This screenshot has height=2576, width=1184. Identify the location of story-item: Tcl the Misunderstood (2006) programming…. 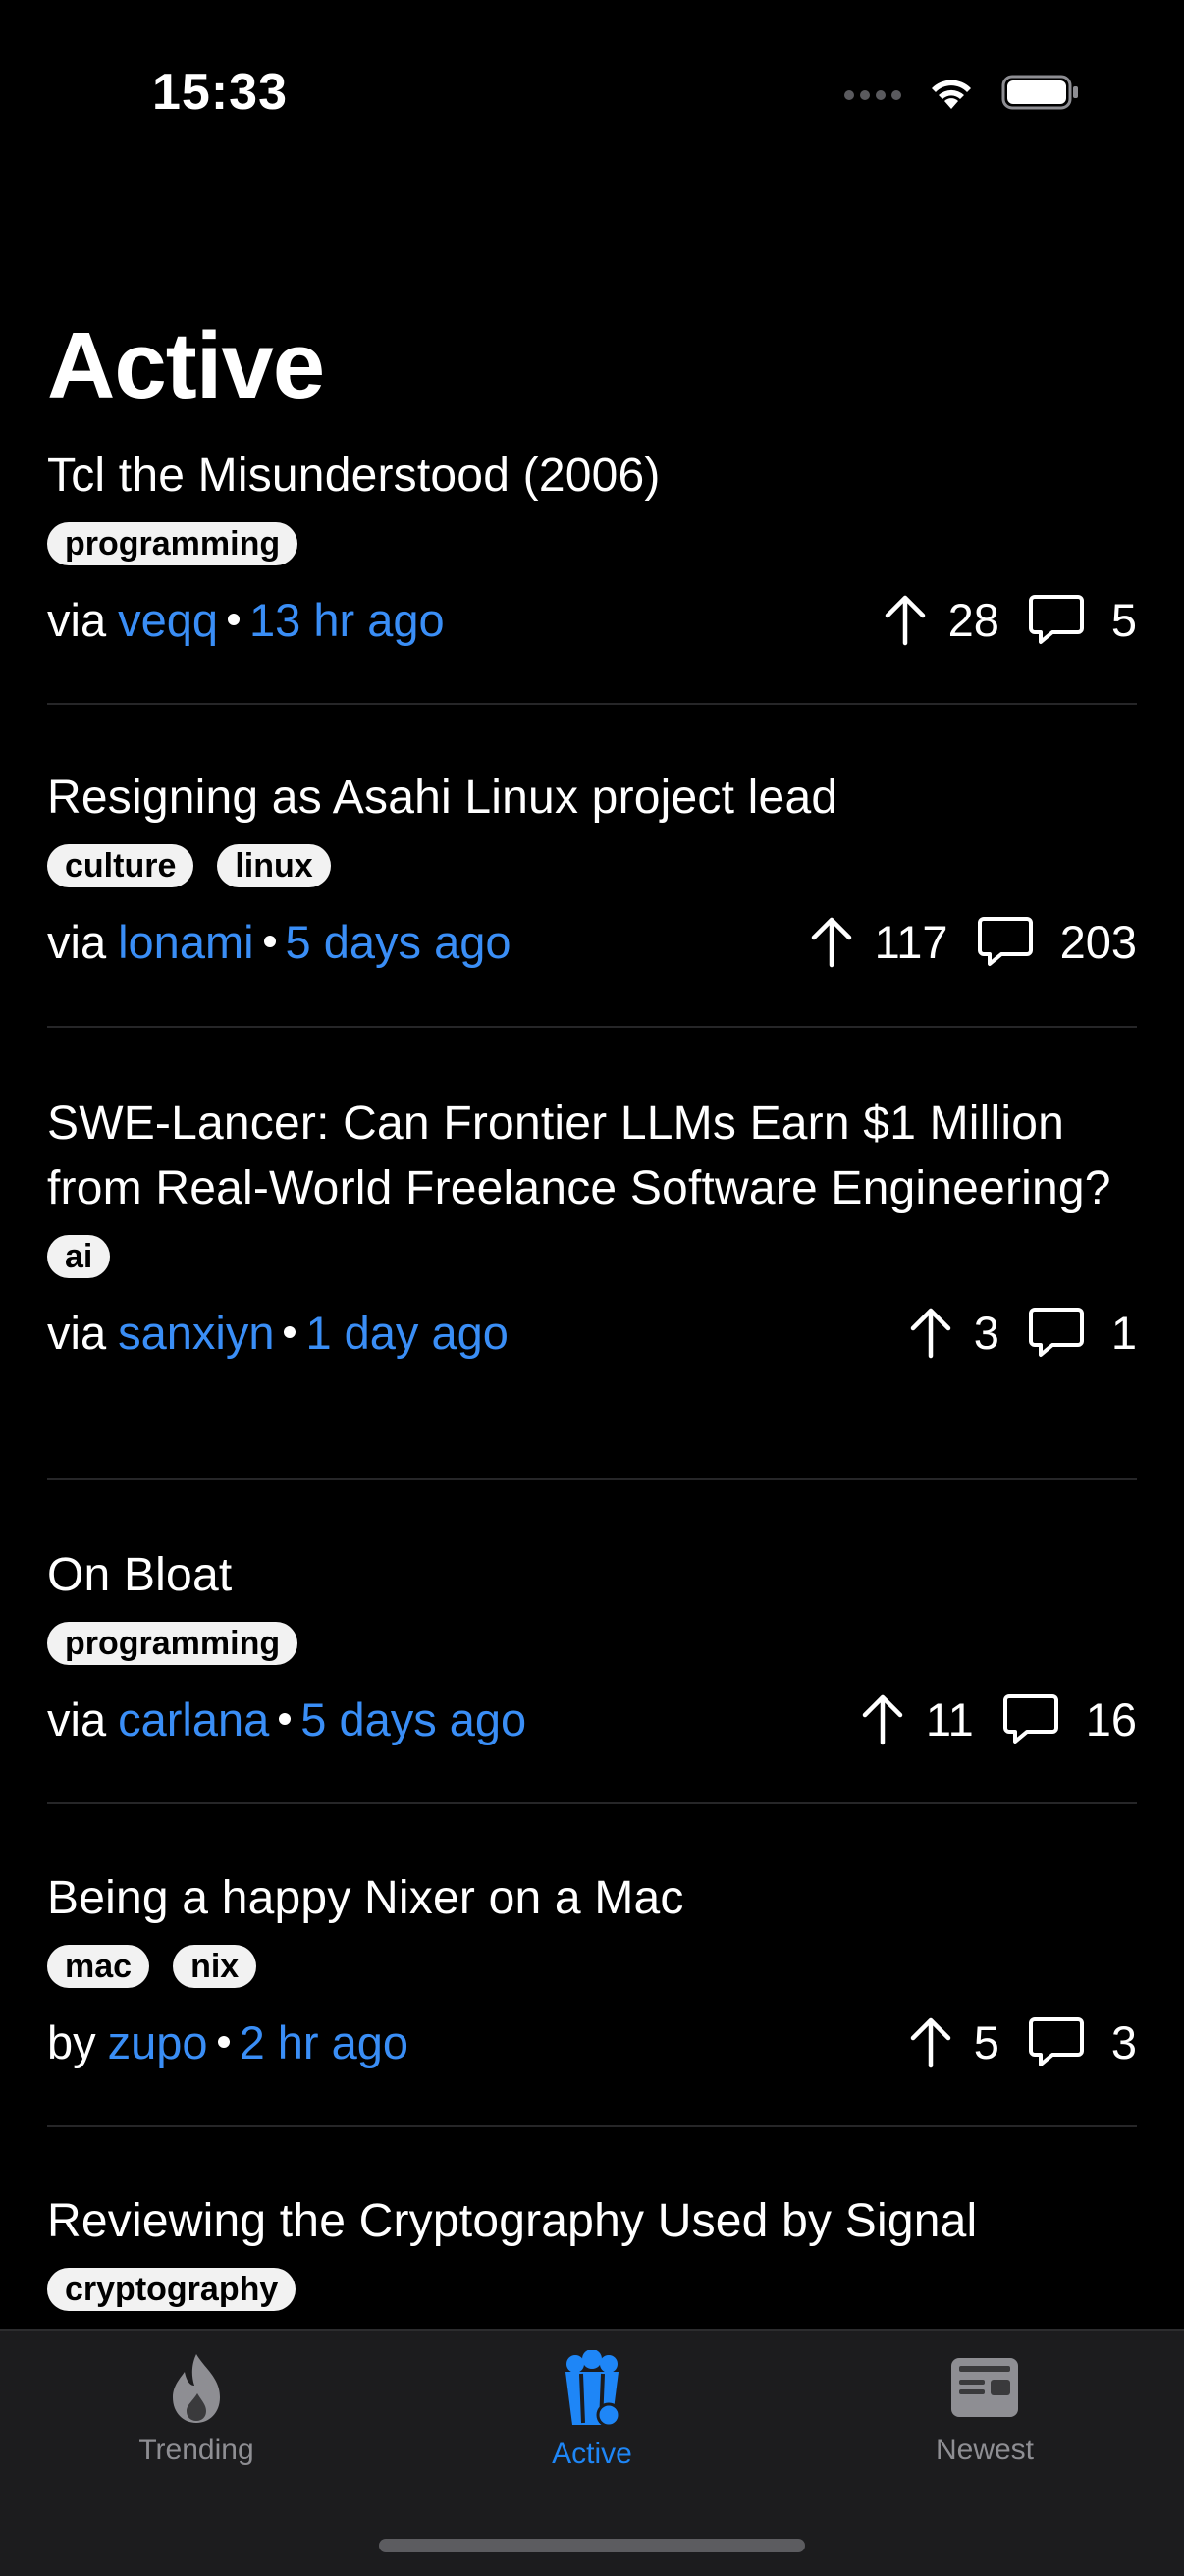
(592, 549).